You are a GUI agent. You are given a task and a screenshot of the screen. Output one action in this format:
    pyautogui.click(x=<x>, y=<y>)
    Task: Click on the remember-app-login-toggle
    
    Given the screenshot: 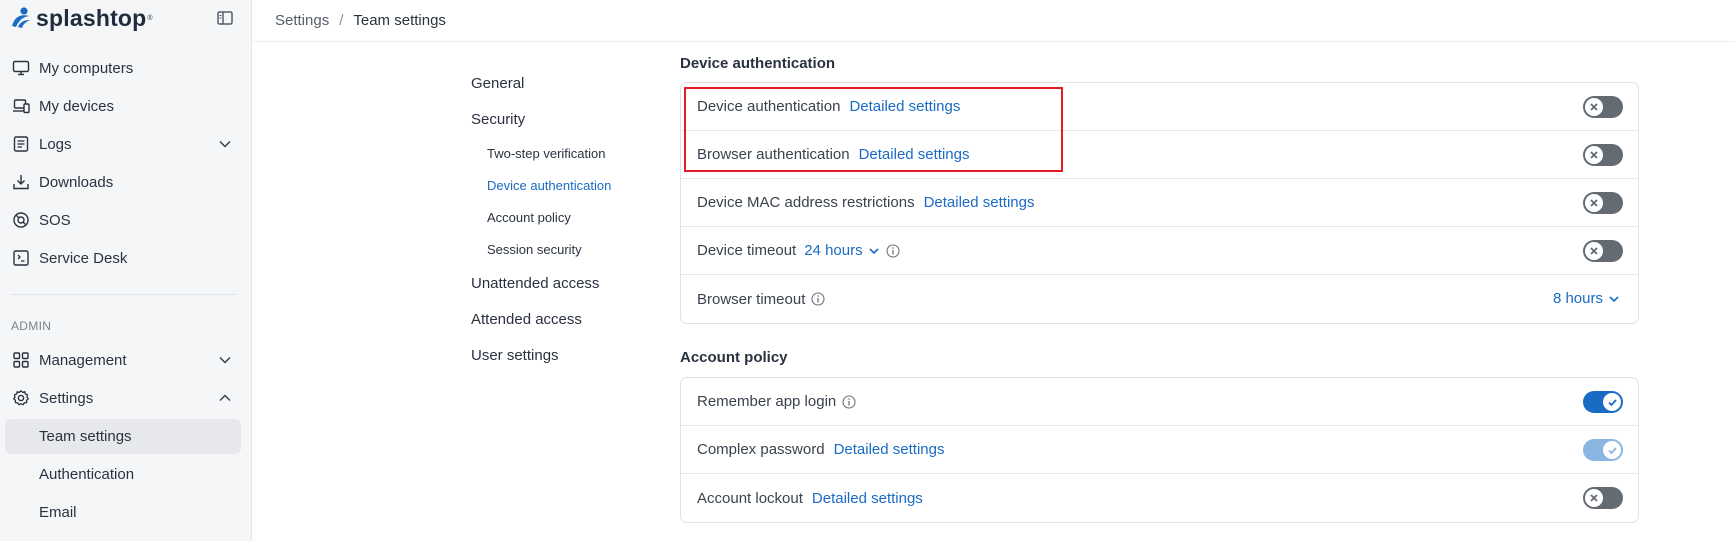 What is the action you would take?
    pyautogui.click(x=1603, y=402)
    